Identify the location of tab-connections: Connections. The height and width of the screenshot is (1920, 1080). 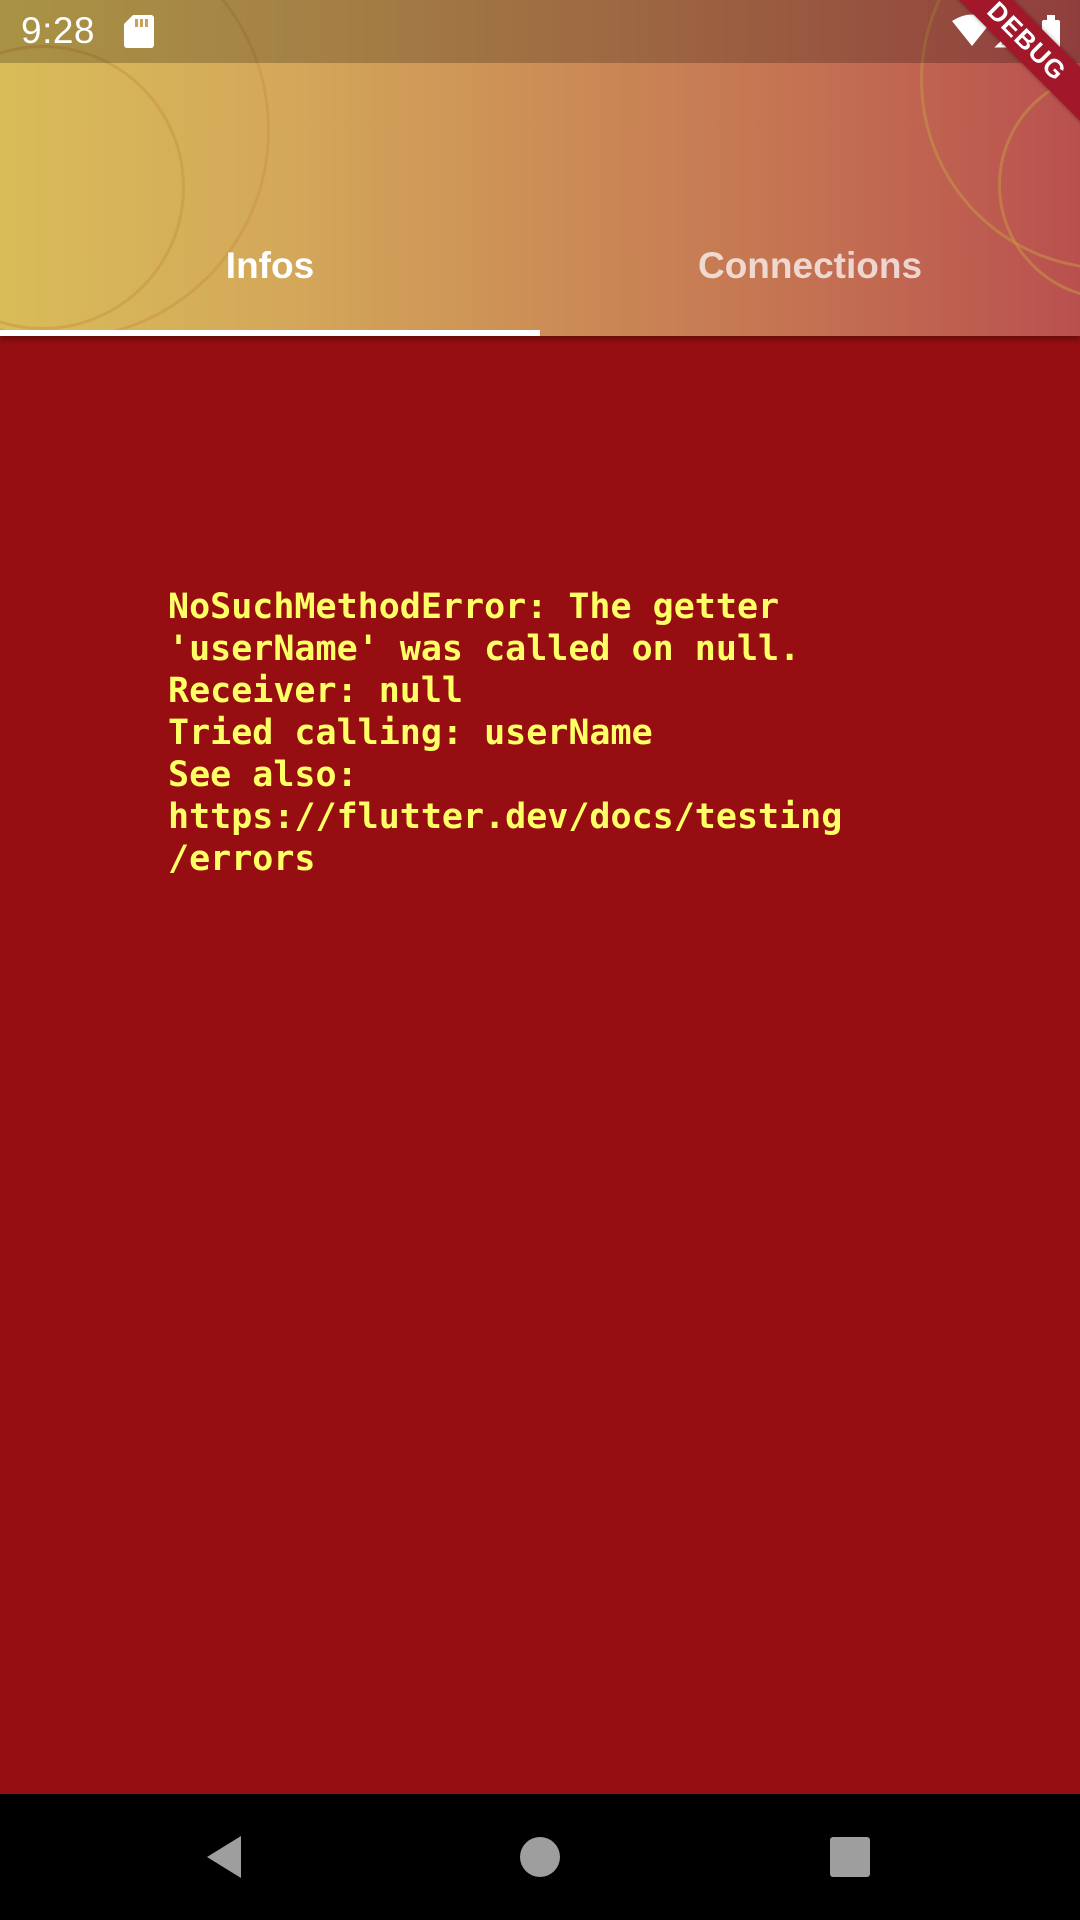
(810, 278).